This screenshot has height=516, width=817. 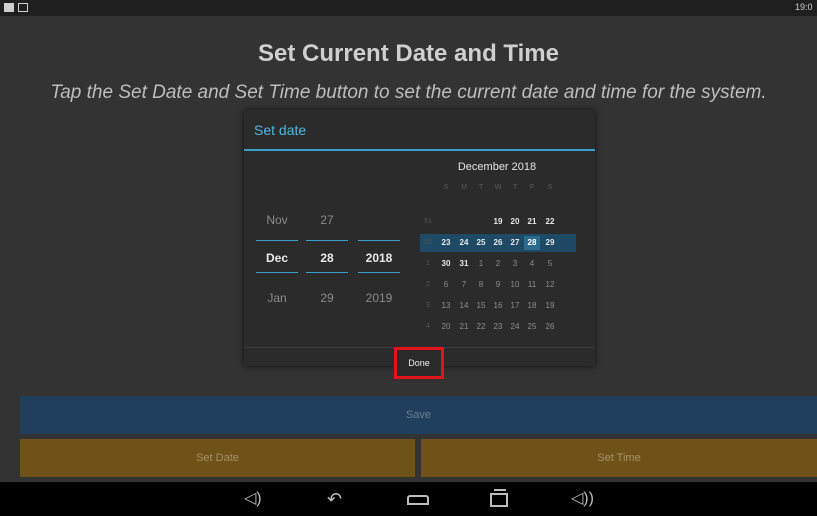 I want to click on home-icon, so click(x=418, y=500).